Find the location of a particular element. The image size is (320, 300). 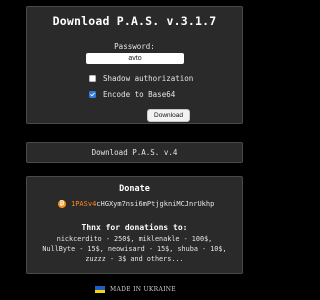

thanks-title: Thnx for donations to: is located at coordinates (134, 227).